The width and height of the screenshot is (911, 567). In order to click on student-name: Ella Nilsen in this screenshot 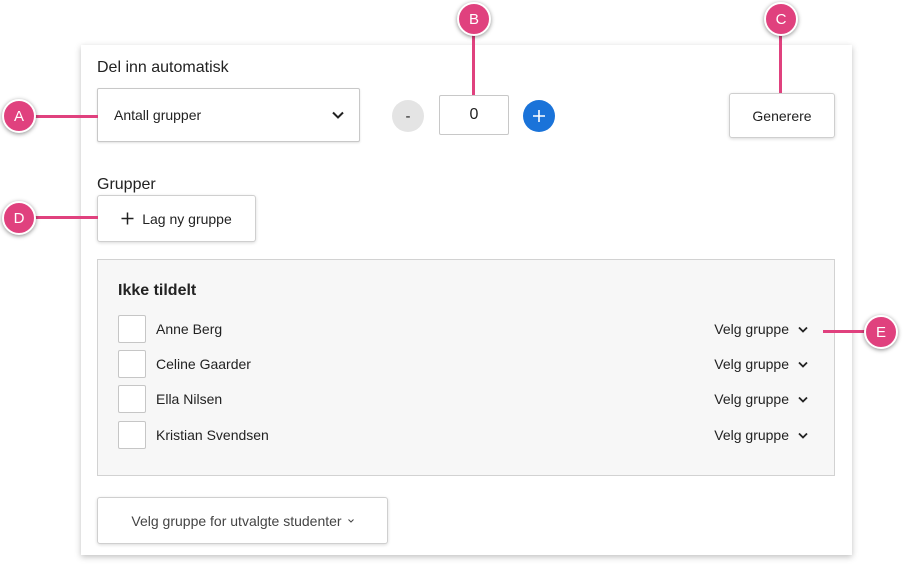, I will do `click(189, 399)`.